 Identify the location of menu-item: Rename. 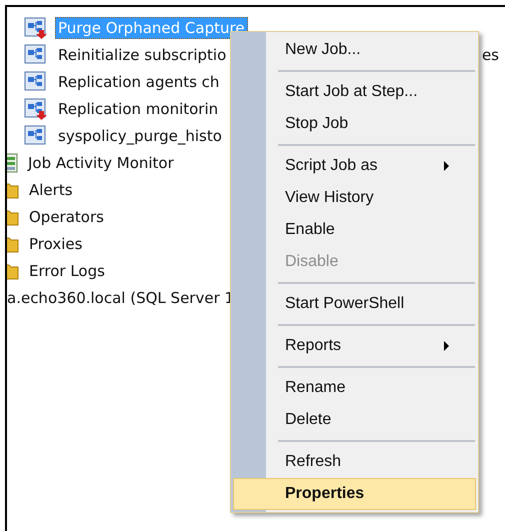
(354, 388).